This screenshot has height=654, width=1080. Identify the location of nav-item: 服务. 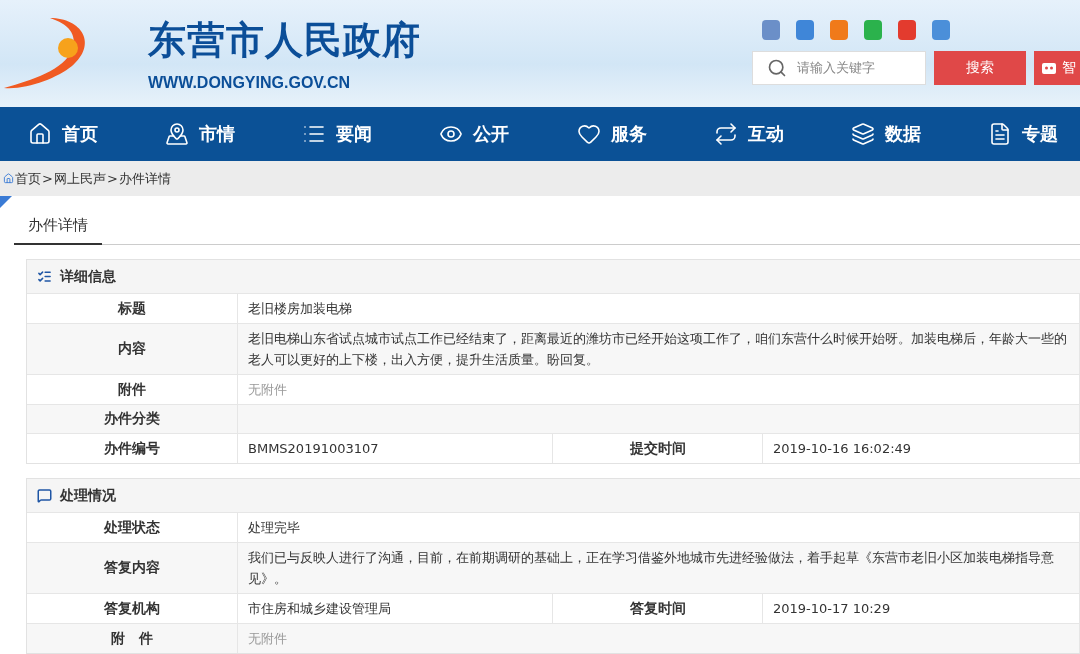
(611, 134).